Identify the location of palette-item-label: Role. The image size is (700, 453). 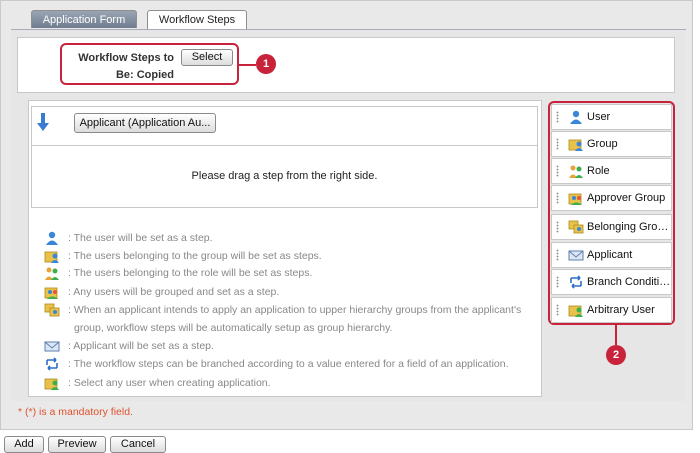
(598, 171).